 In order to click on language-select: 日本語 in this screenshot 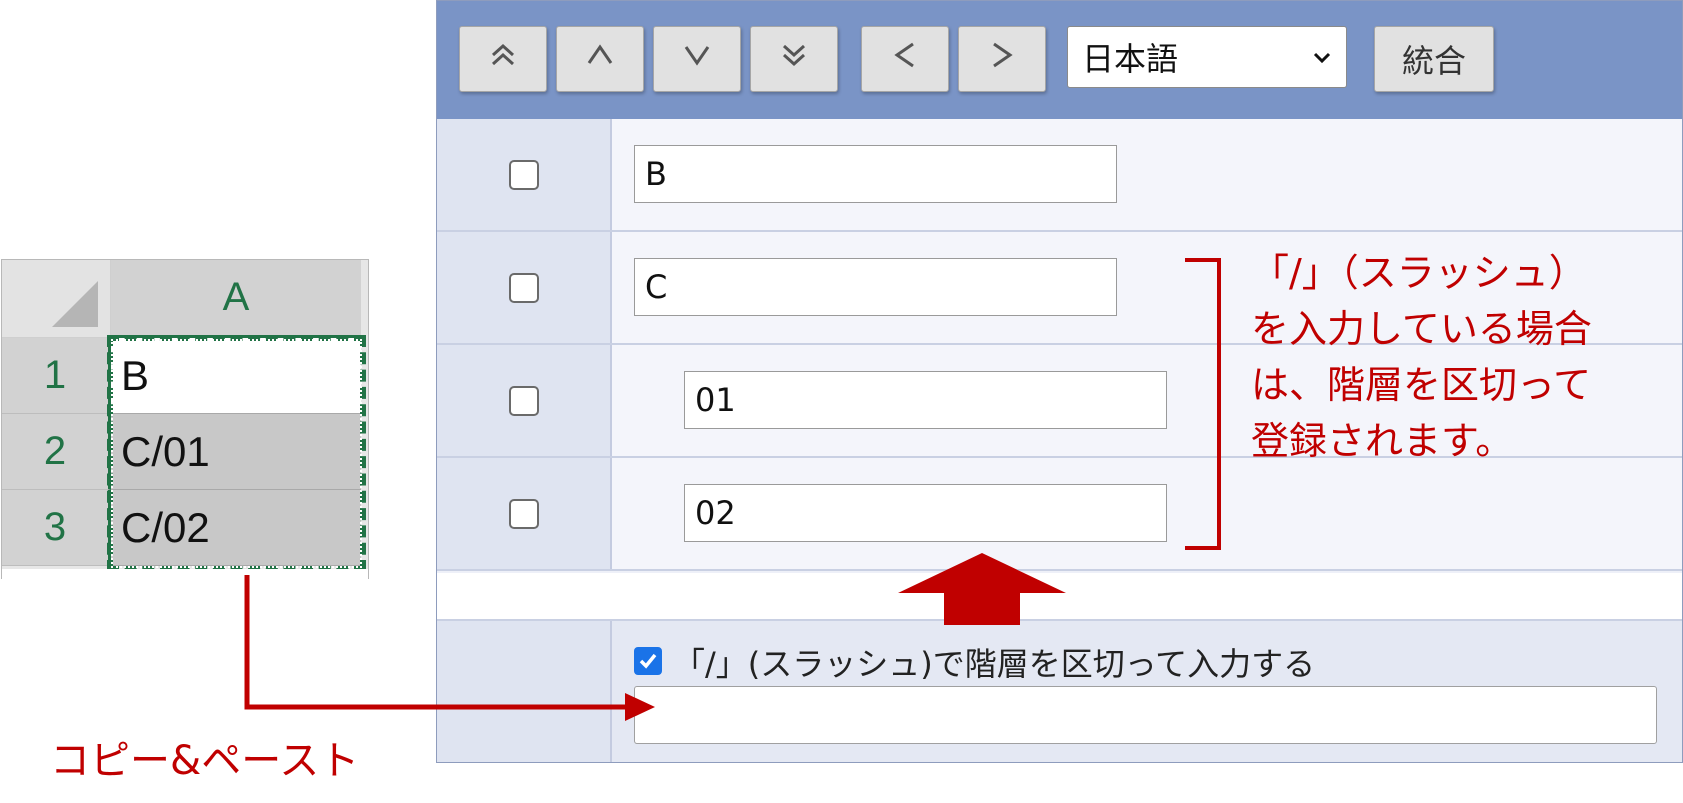, I will do `click(1207, 57)`.